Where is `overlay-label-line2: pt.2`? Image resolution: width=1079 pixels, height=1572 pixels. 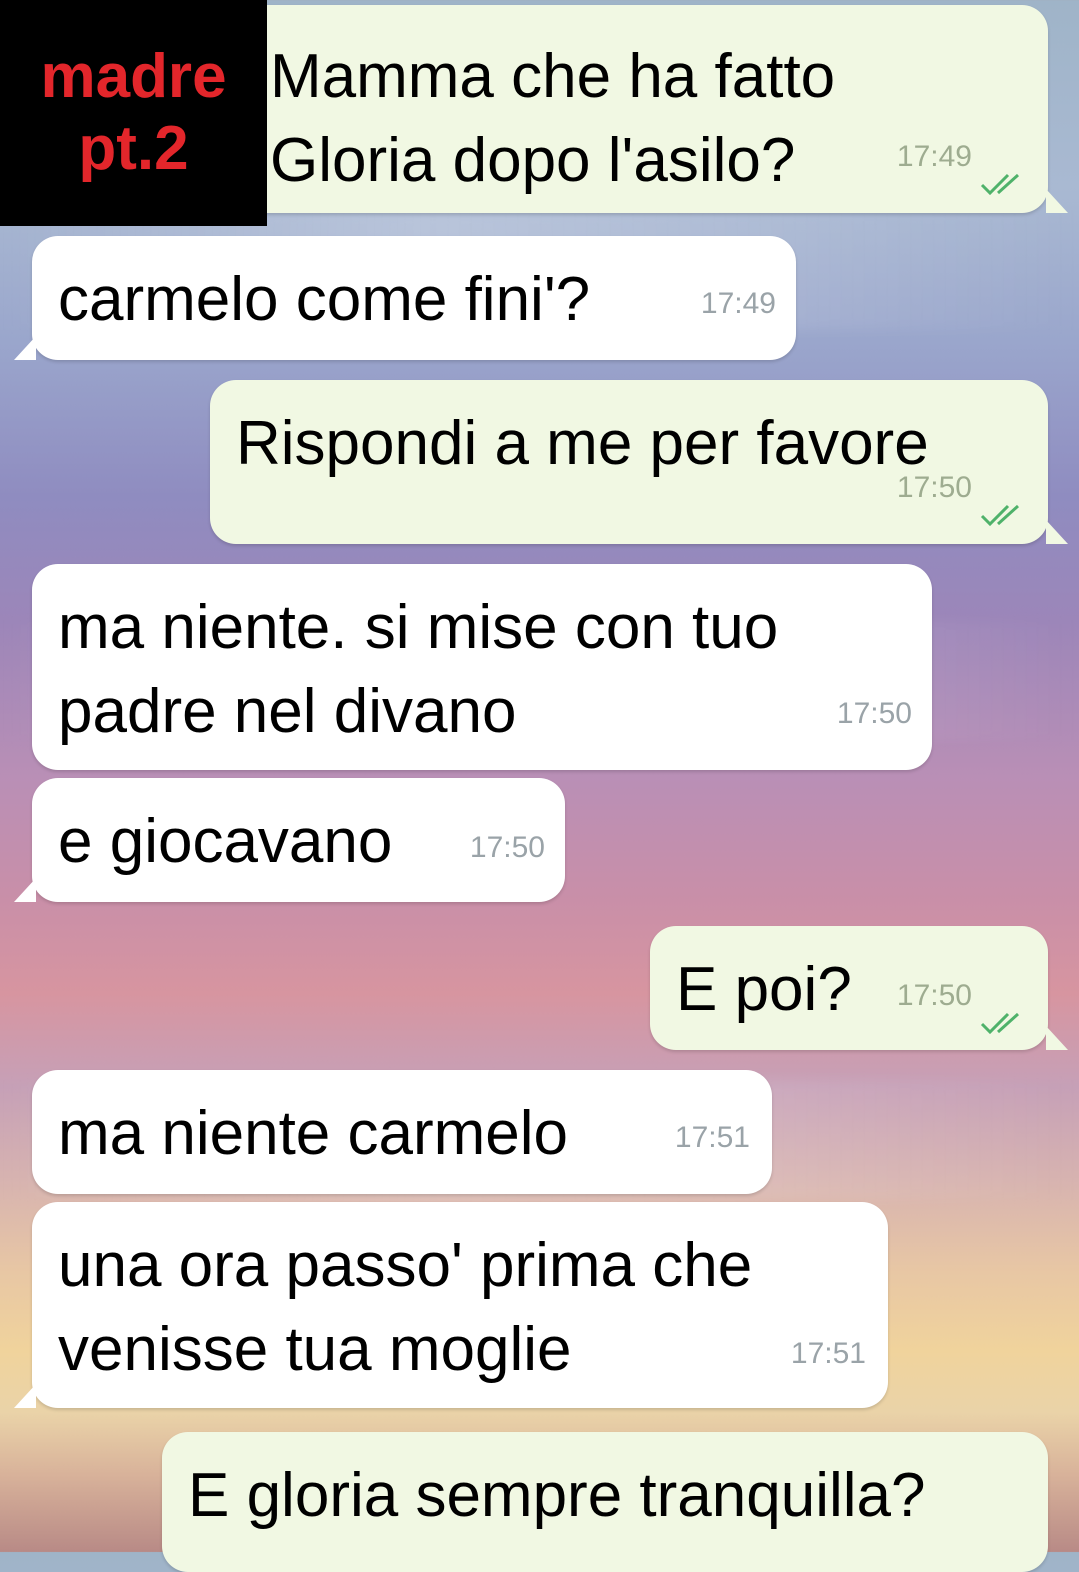 overlay-label-line2: pt.2 is located at coordinates (133, 148).